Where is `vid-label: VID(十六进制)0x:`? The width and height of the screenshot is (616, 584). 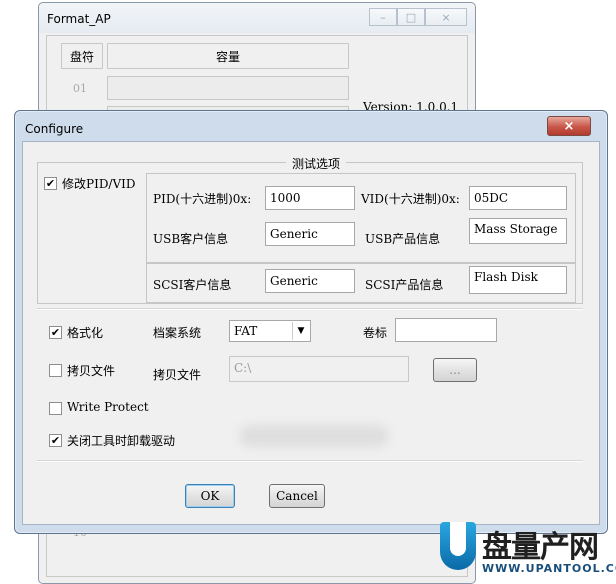 vid-label: VID(十六进制)0x: is located at coordinates (410, 199).